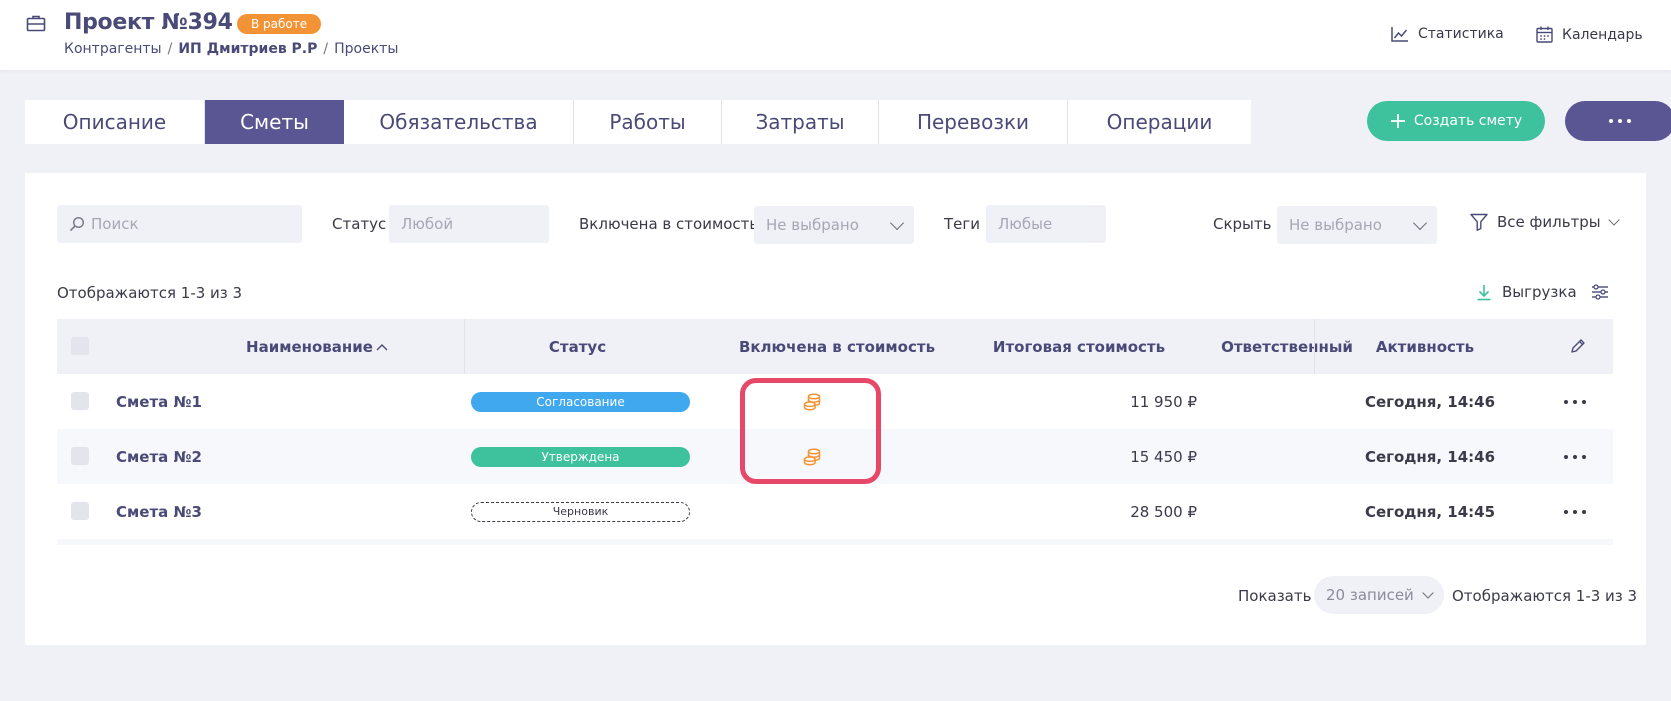  Describe the element at coordinates (669, 224) in the screenshot. I see `included-filter-label: Включена в стоимость` at that location.